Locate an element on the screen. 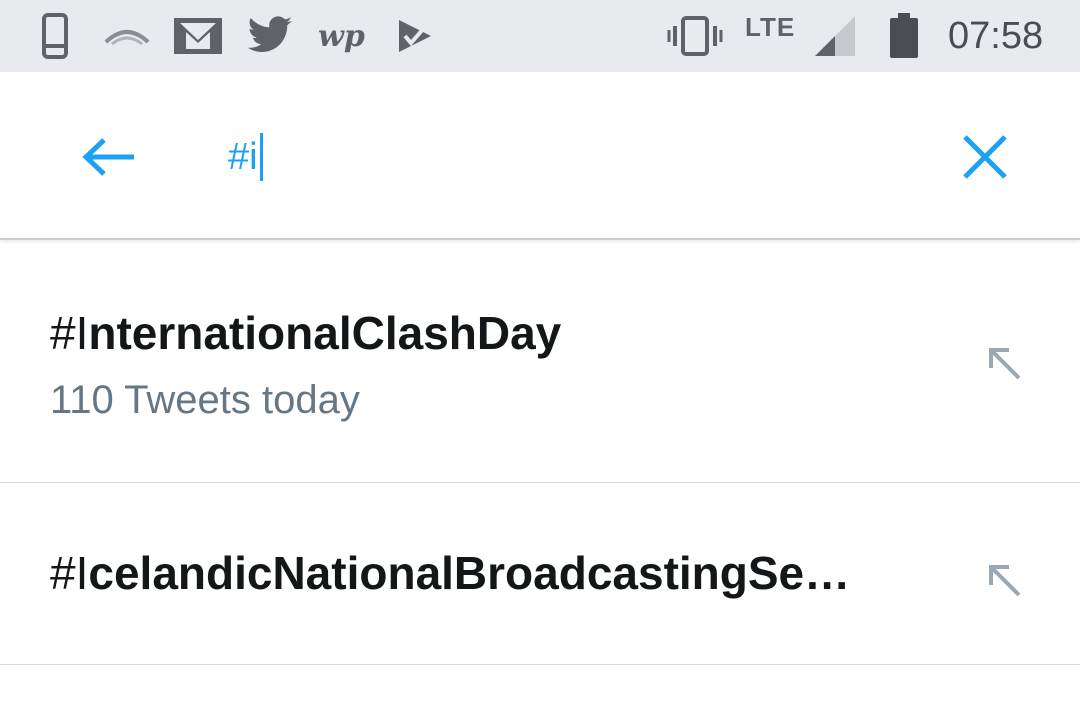  gmail-icon is located at coordinates (198, 36).